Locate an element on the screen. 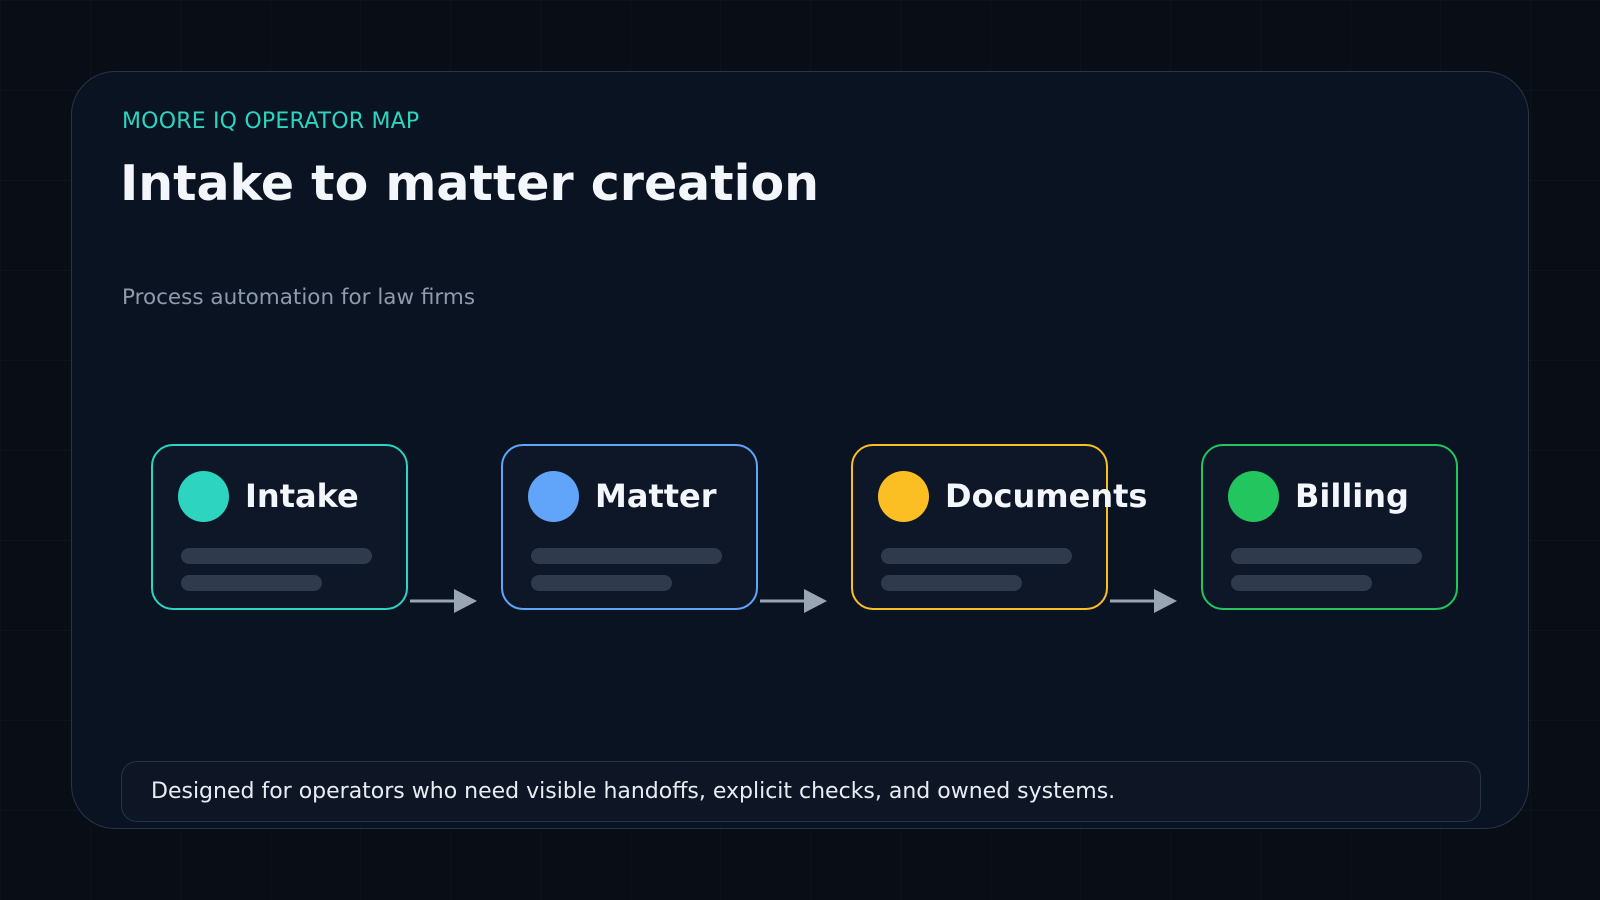 This screenshot has height=900, width=1600. stage-label: Matter is located at coordinates (656, 496).